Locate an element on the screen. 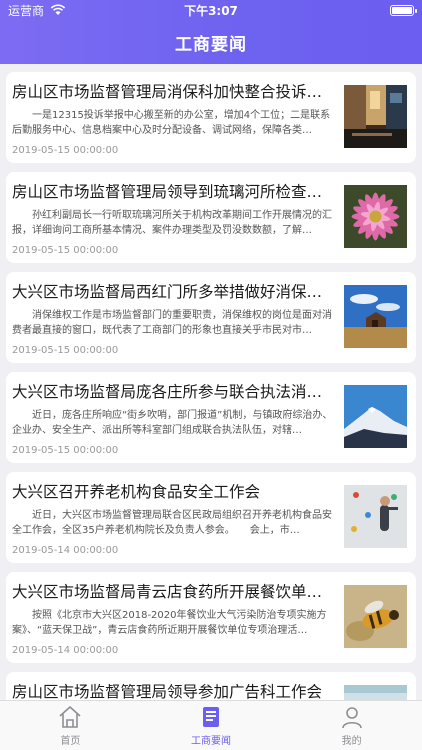 The height and width of the screenshot is (750, 422). street-photo-image is located at coordinates (375, 116).